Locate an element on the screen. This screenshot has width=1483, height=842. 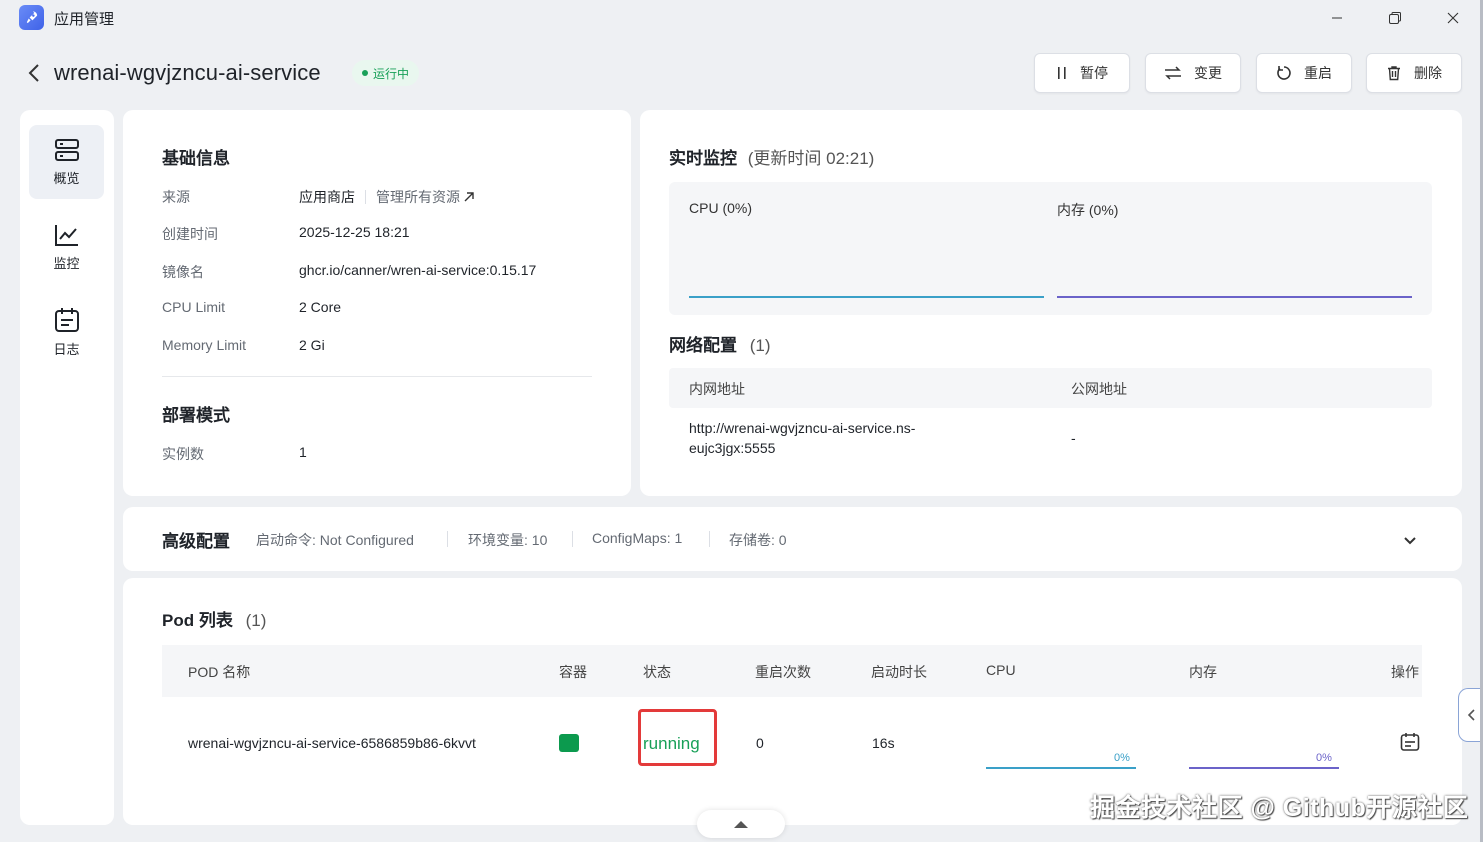
restart-button: 重启 is located at coordinates (1304, 73).